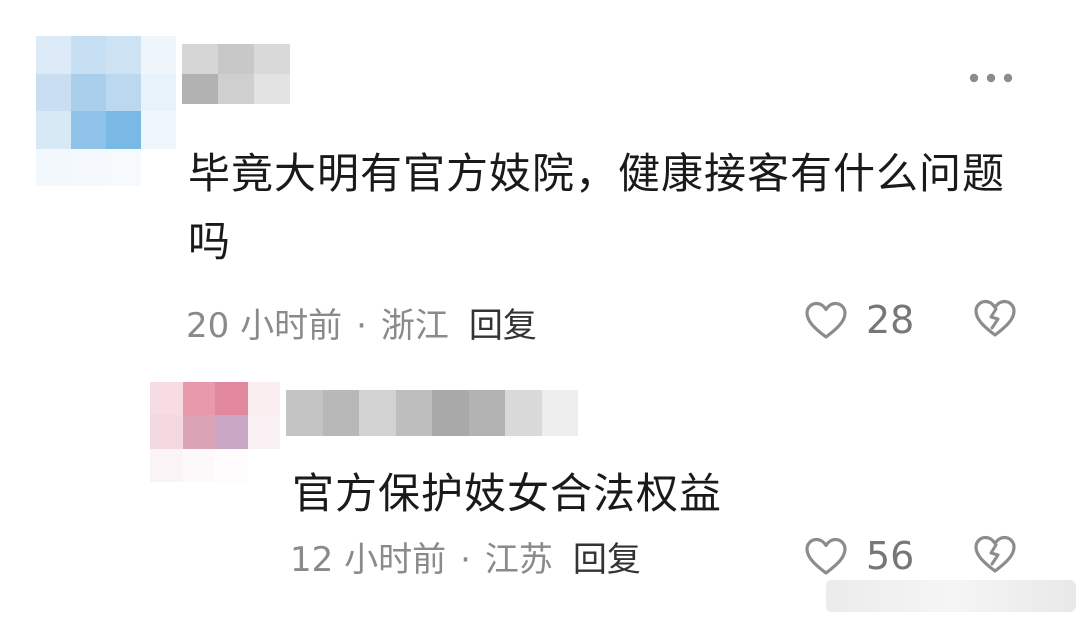 The width and height of the screenshot is (1080, 620). Describe the element at coordinates (597, 207) in the screenshot. I see `comment-text: 毕竟大明有官方妓院，健康接客有什么问题吗` at that location.